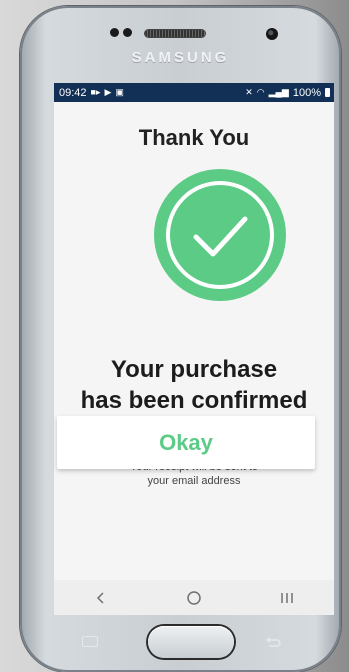 The width and height of the screenshot is (349, 672). I want to click on circle-home-icon, so click(194, 597).